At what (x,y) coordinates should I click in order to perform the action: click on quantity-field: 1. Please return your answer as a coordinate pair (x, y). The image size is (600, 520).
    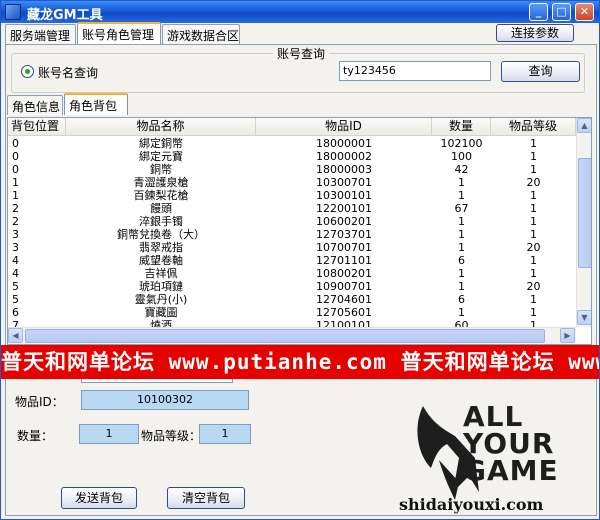
    Looking at the image, I should click on (109, 434).